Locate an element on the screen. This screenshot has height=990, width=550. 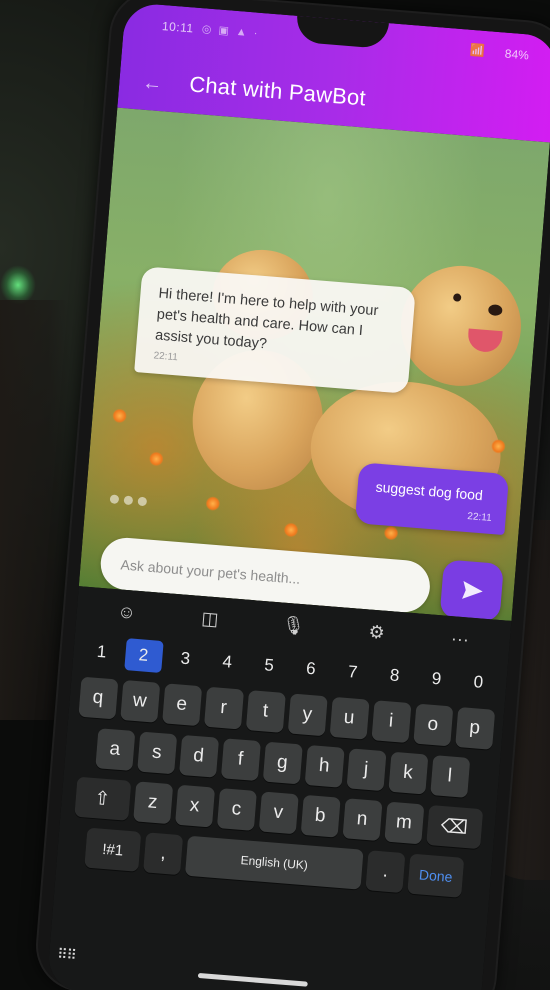
key-i: i is located at coordinates (391, 722).